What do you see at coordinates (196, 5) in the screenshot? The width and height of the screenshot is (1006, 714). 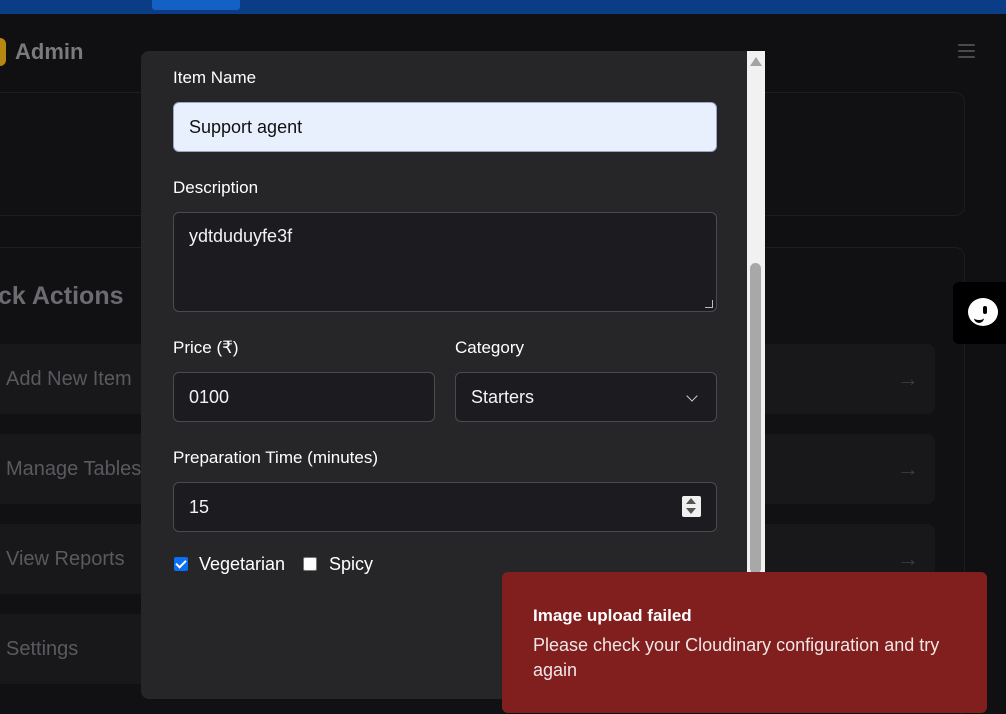 I see `browser-active-tab` at bounding box center [196, 5].